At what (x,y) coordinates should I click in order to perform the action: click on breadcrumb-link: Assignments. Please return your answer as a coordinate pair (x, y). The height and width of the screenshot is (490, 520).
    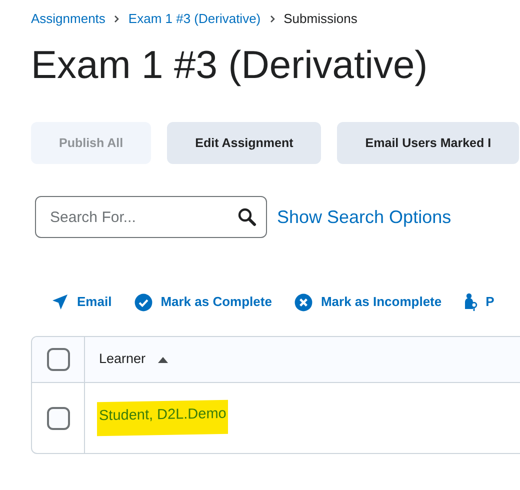
    Looking at the image, I should click on (68, 19).